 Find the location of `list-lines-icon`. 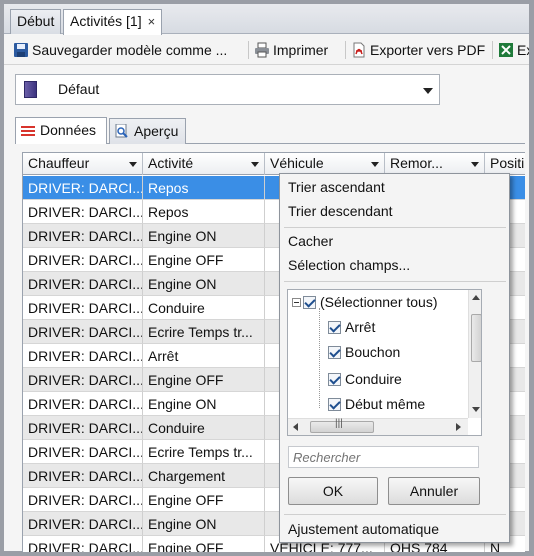

list-lines-icon is located at coordinates (28, 131).